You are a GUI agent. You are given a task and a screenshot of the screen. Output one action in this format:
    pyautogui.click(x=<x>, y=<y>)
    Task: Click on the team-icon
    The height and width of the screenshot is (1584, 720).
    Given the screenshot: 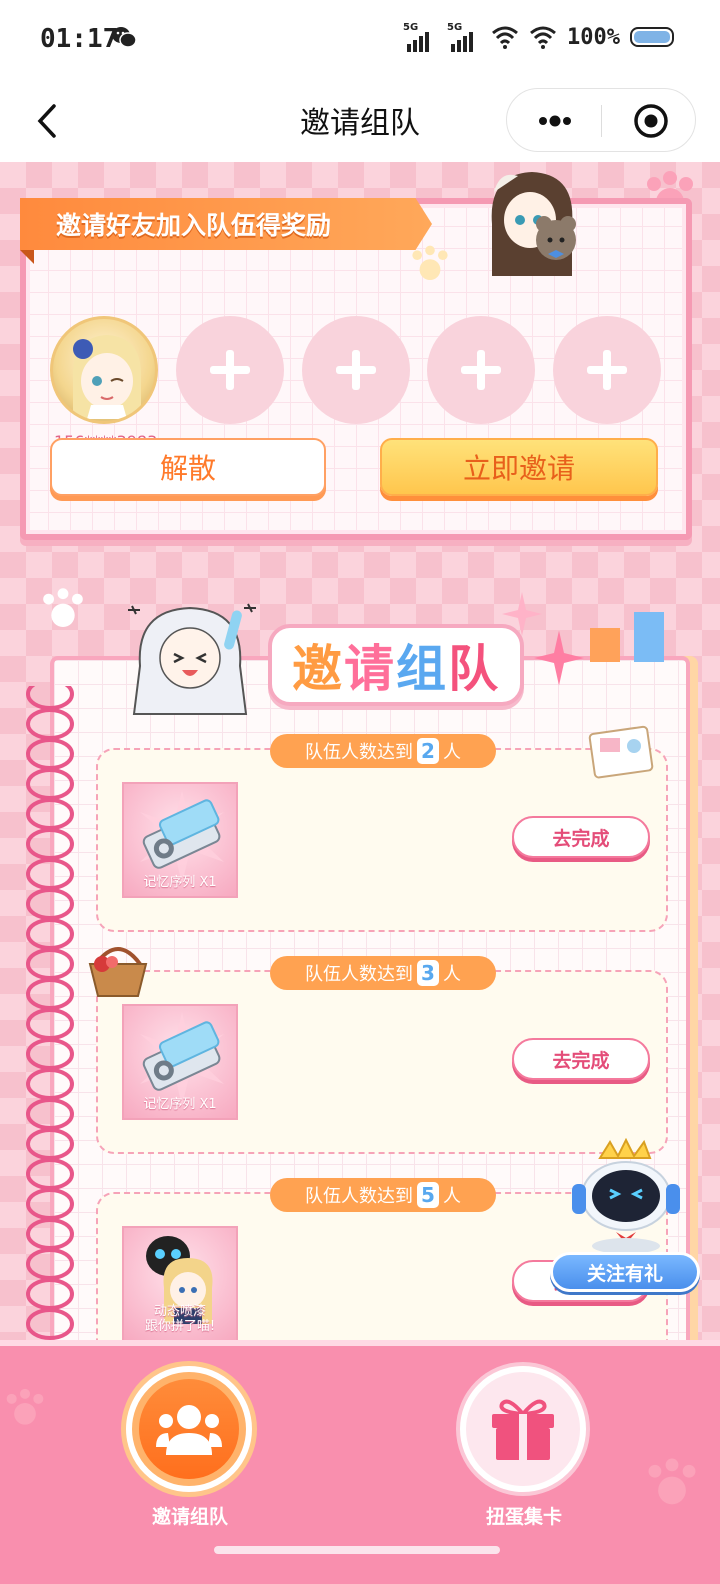 What is the action you would take?
    pyautogui.click(x=189, y=1430)
    